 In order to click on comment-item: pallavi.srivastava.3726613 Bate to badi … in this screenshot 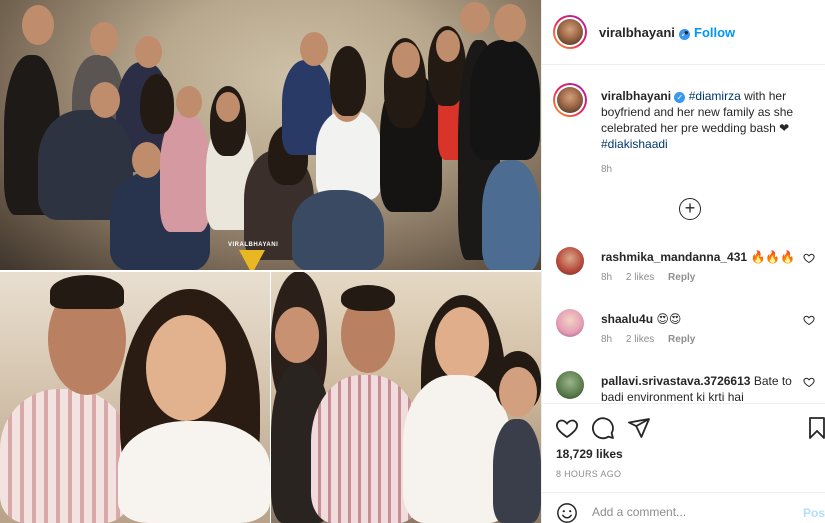, I will do `click(683, 387)`.